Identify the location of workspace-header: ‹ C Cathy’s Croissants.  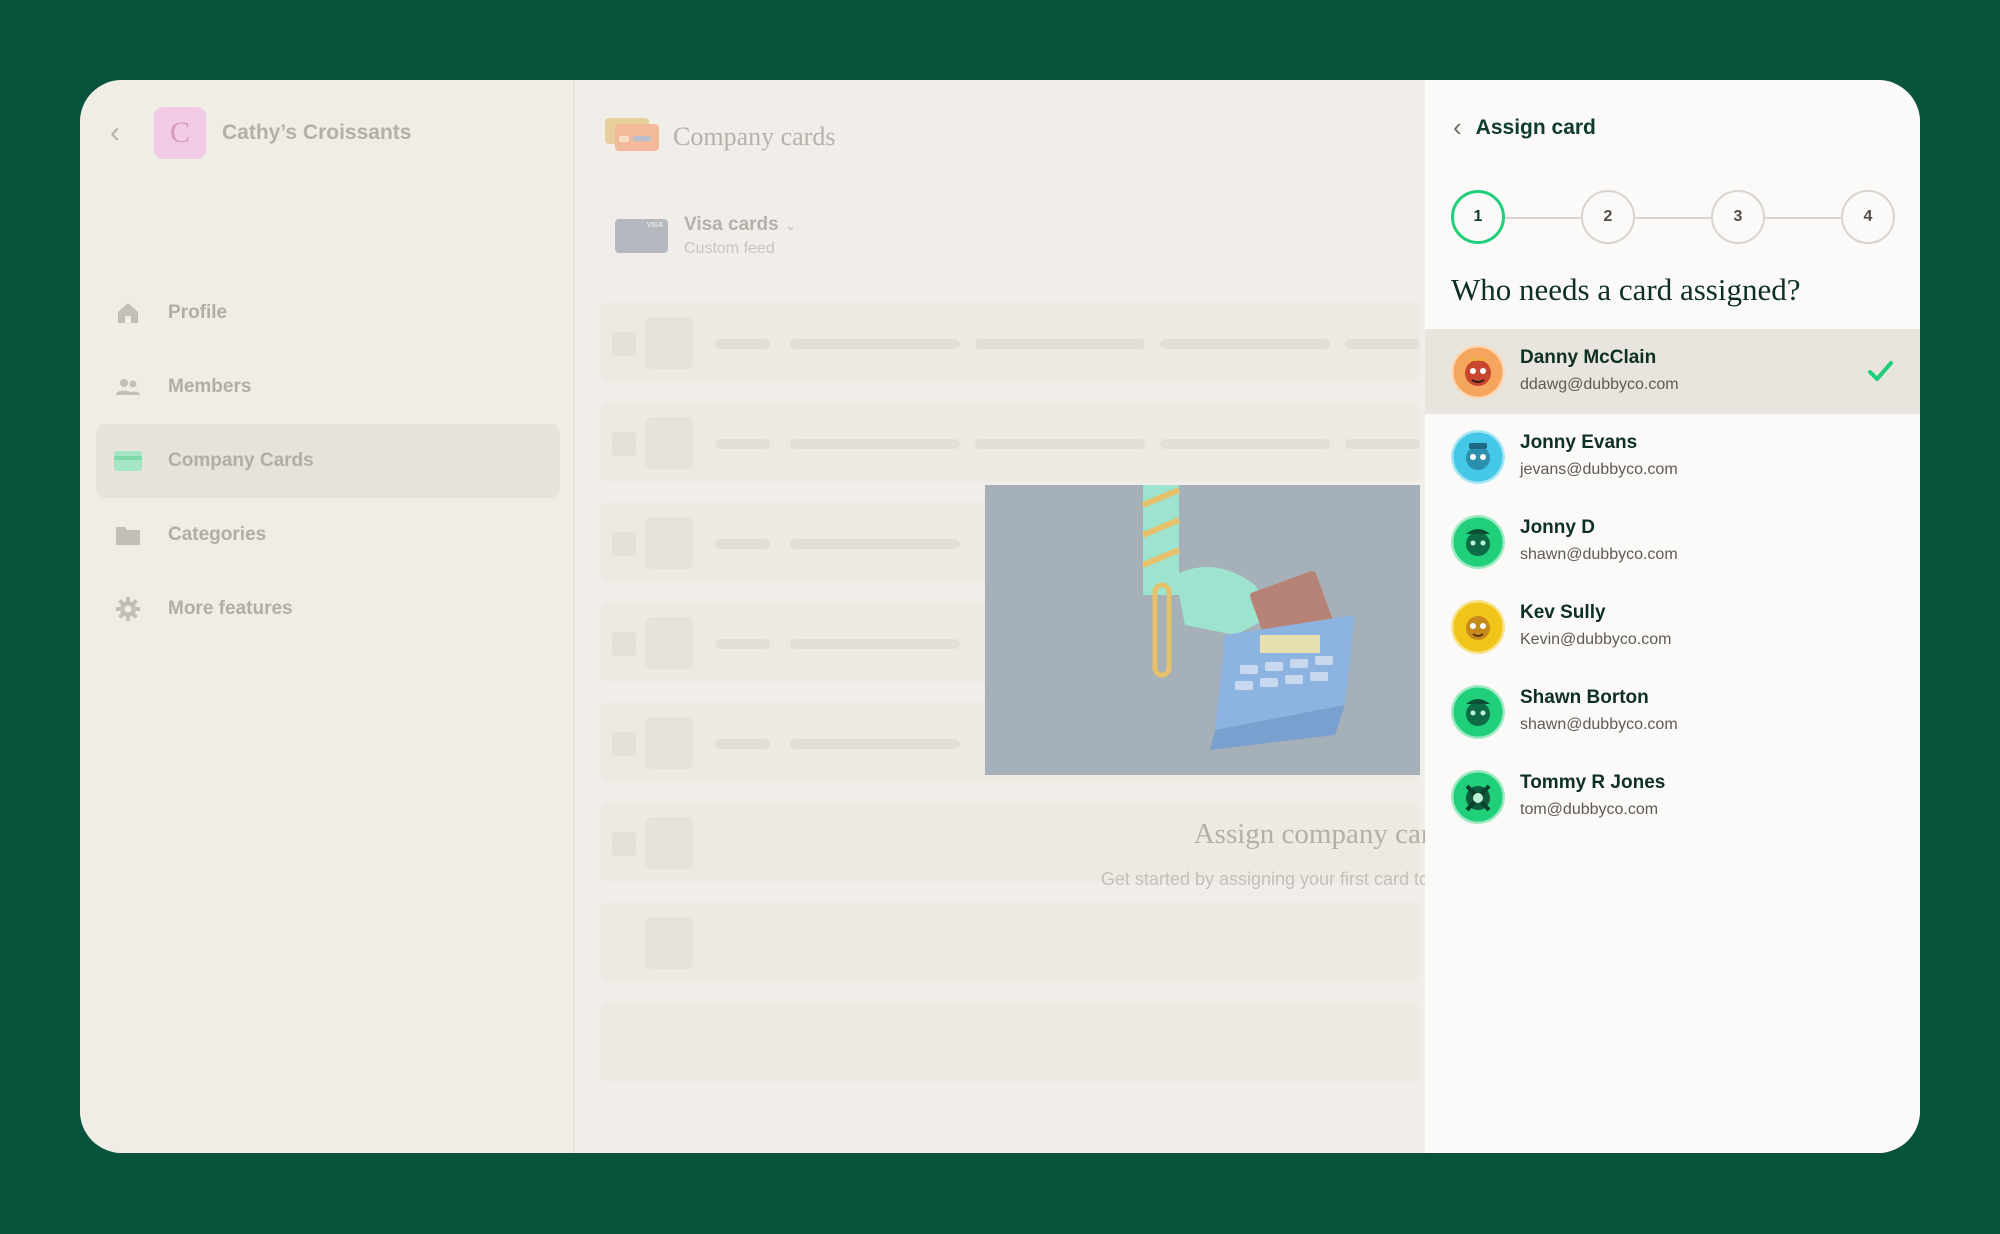
(260, 133).